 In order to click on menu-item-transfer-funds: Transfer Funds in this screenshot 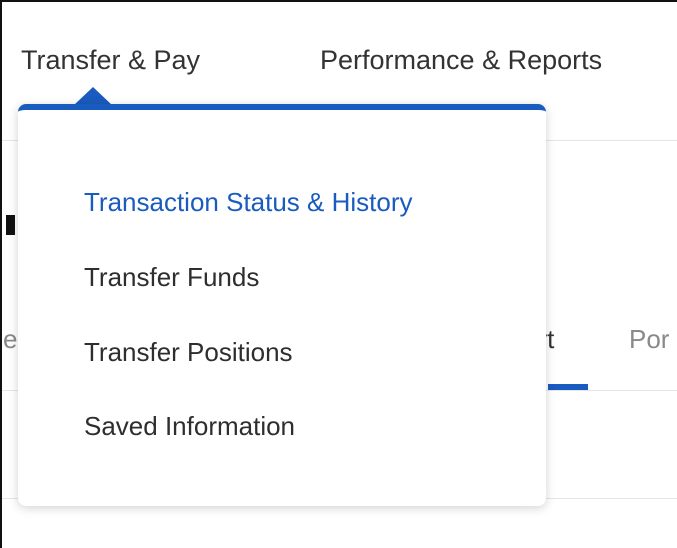, I will do `click(171, 277)`.